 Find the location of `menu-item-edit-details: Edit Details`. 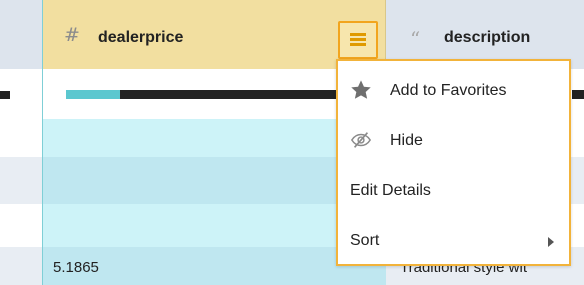

menu-item-edit-details: Edit Details is located at coordinates (453, 189).